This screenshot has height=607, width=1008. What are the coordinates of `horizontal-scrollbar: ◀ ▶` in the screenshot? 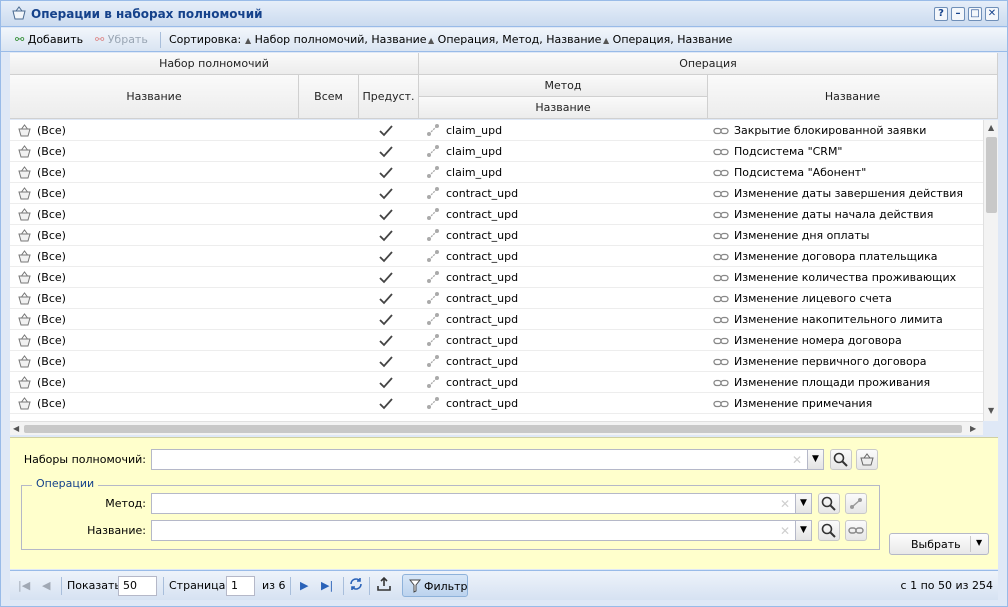 It's located at (496, 428).